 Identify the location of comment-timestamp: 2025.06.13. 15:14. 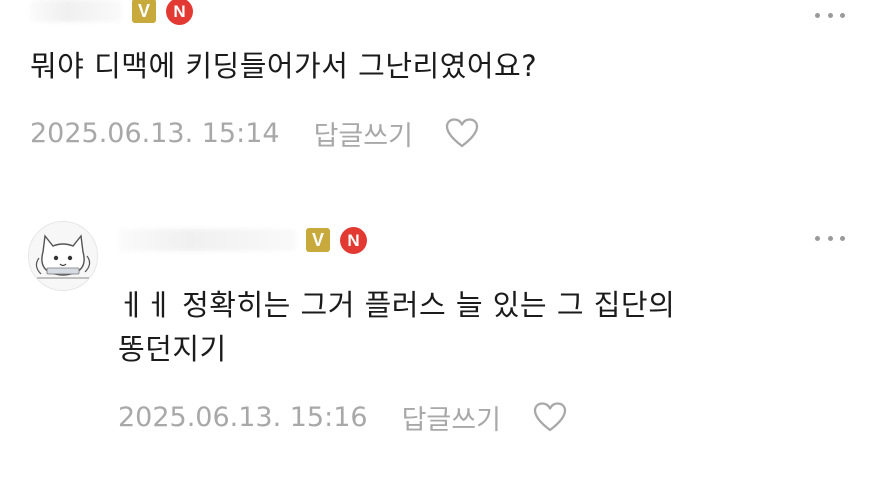
(155, 133).